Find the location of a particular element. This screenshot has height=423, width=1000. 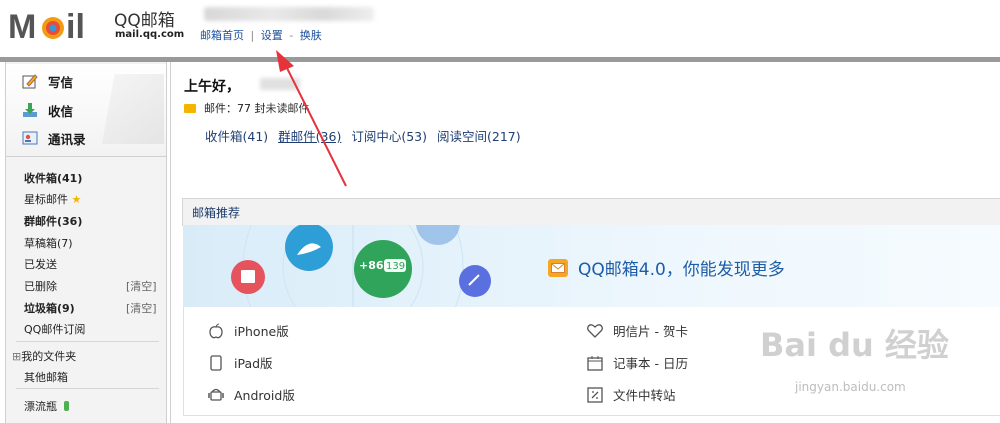

mail-icon is located at coordinates (190, 108).